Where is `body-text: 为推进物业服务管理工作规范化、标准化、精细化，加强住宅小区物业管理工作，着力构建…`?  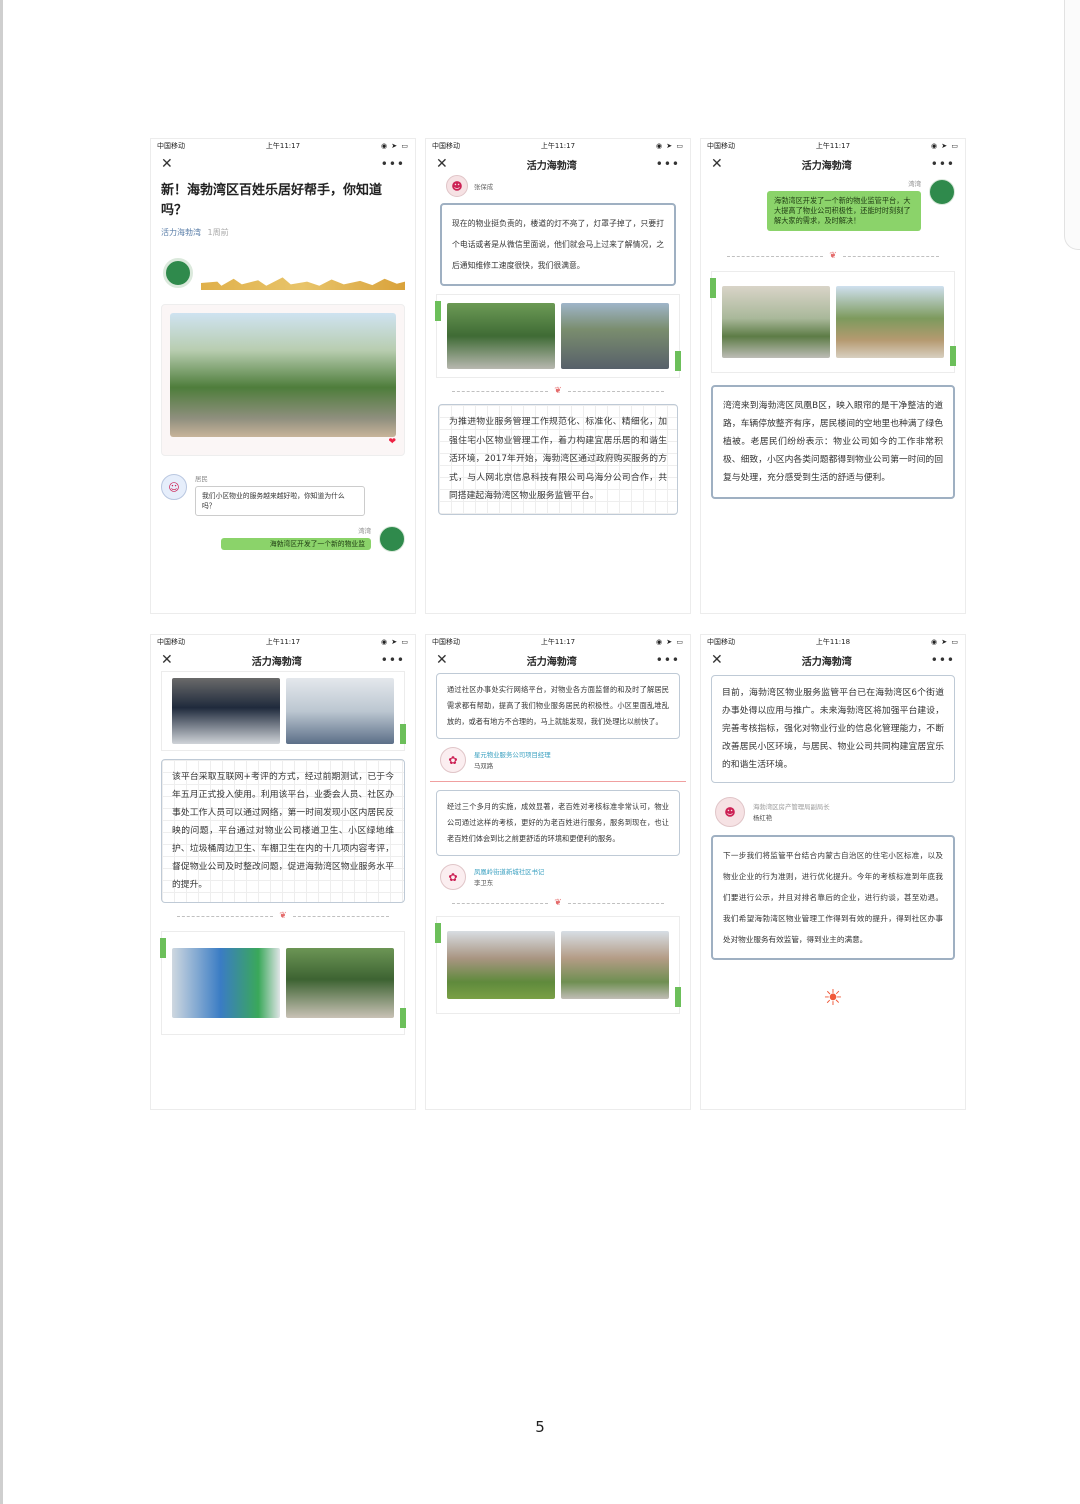 body-text: 为推进物业服务管理工作规范化、标准化、精细化，加强住宅小区物业管理工作，着力构建… is located at coordinates (558, 459).